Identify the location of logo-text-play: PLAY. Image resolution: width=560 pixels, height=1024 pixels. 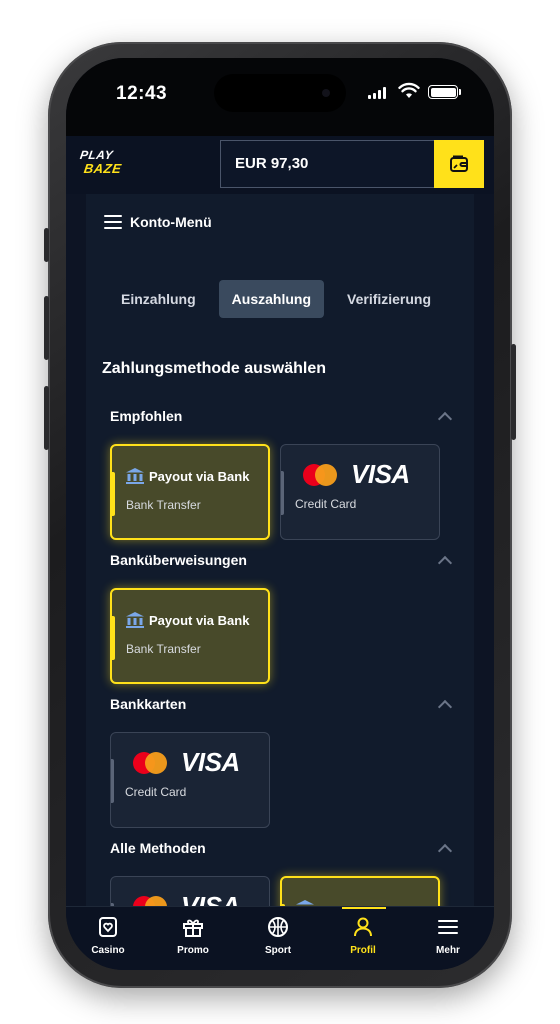
(97, 155).